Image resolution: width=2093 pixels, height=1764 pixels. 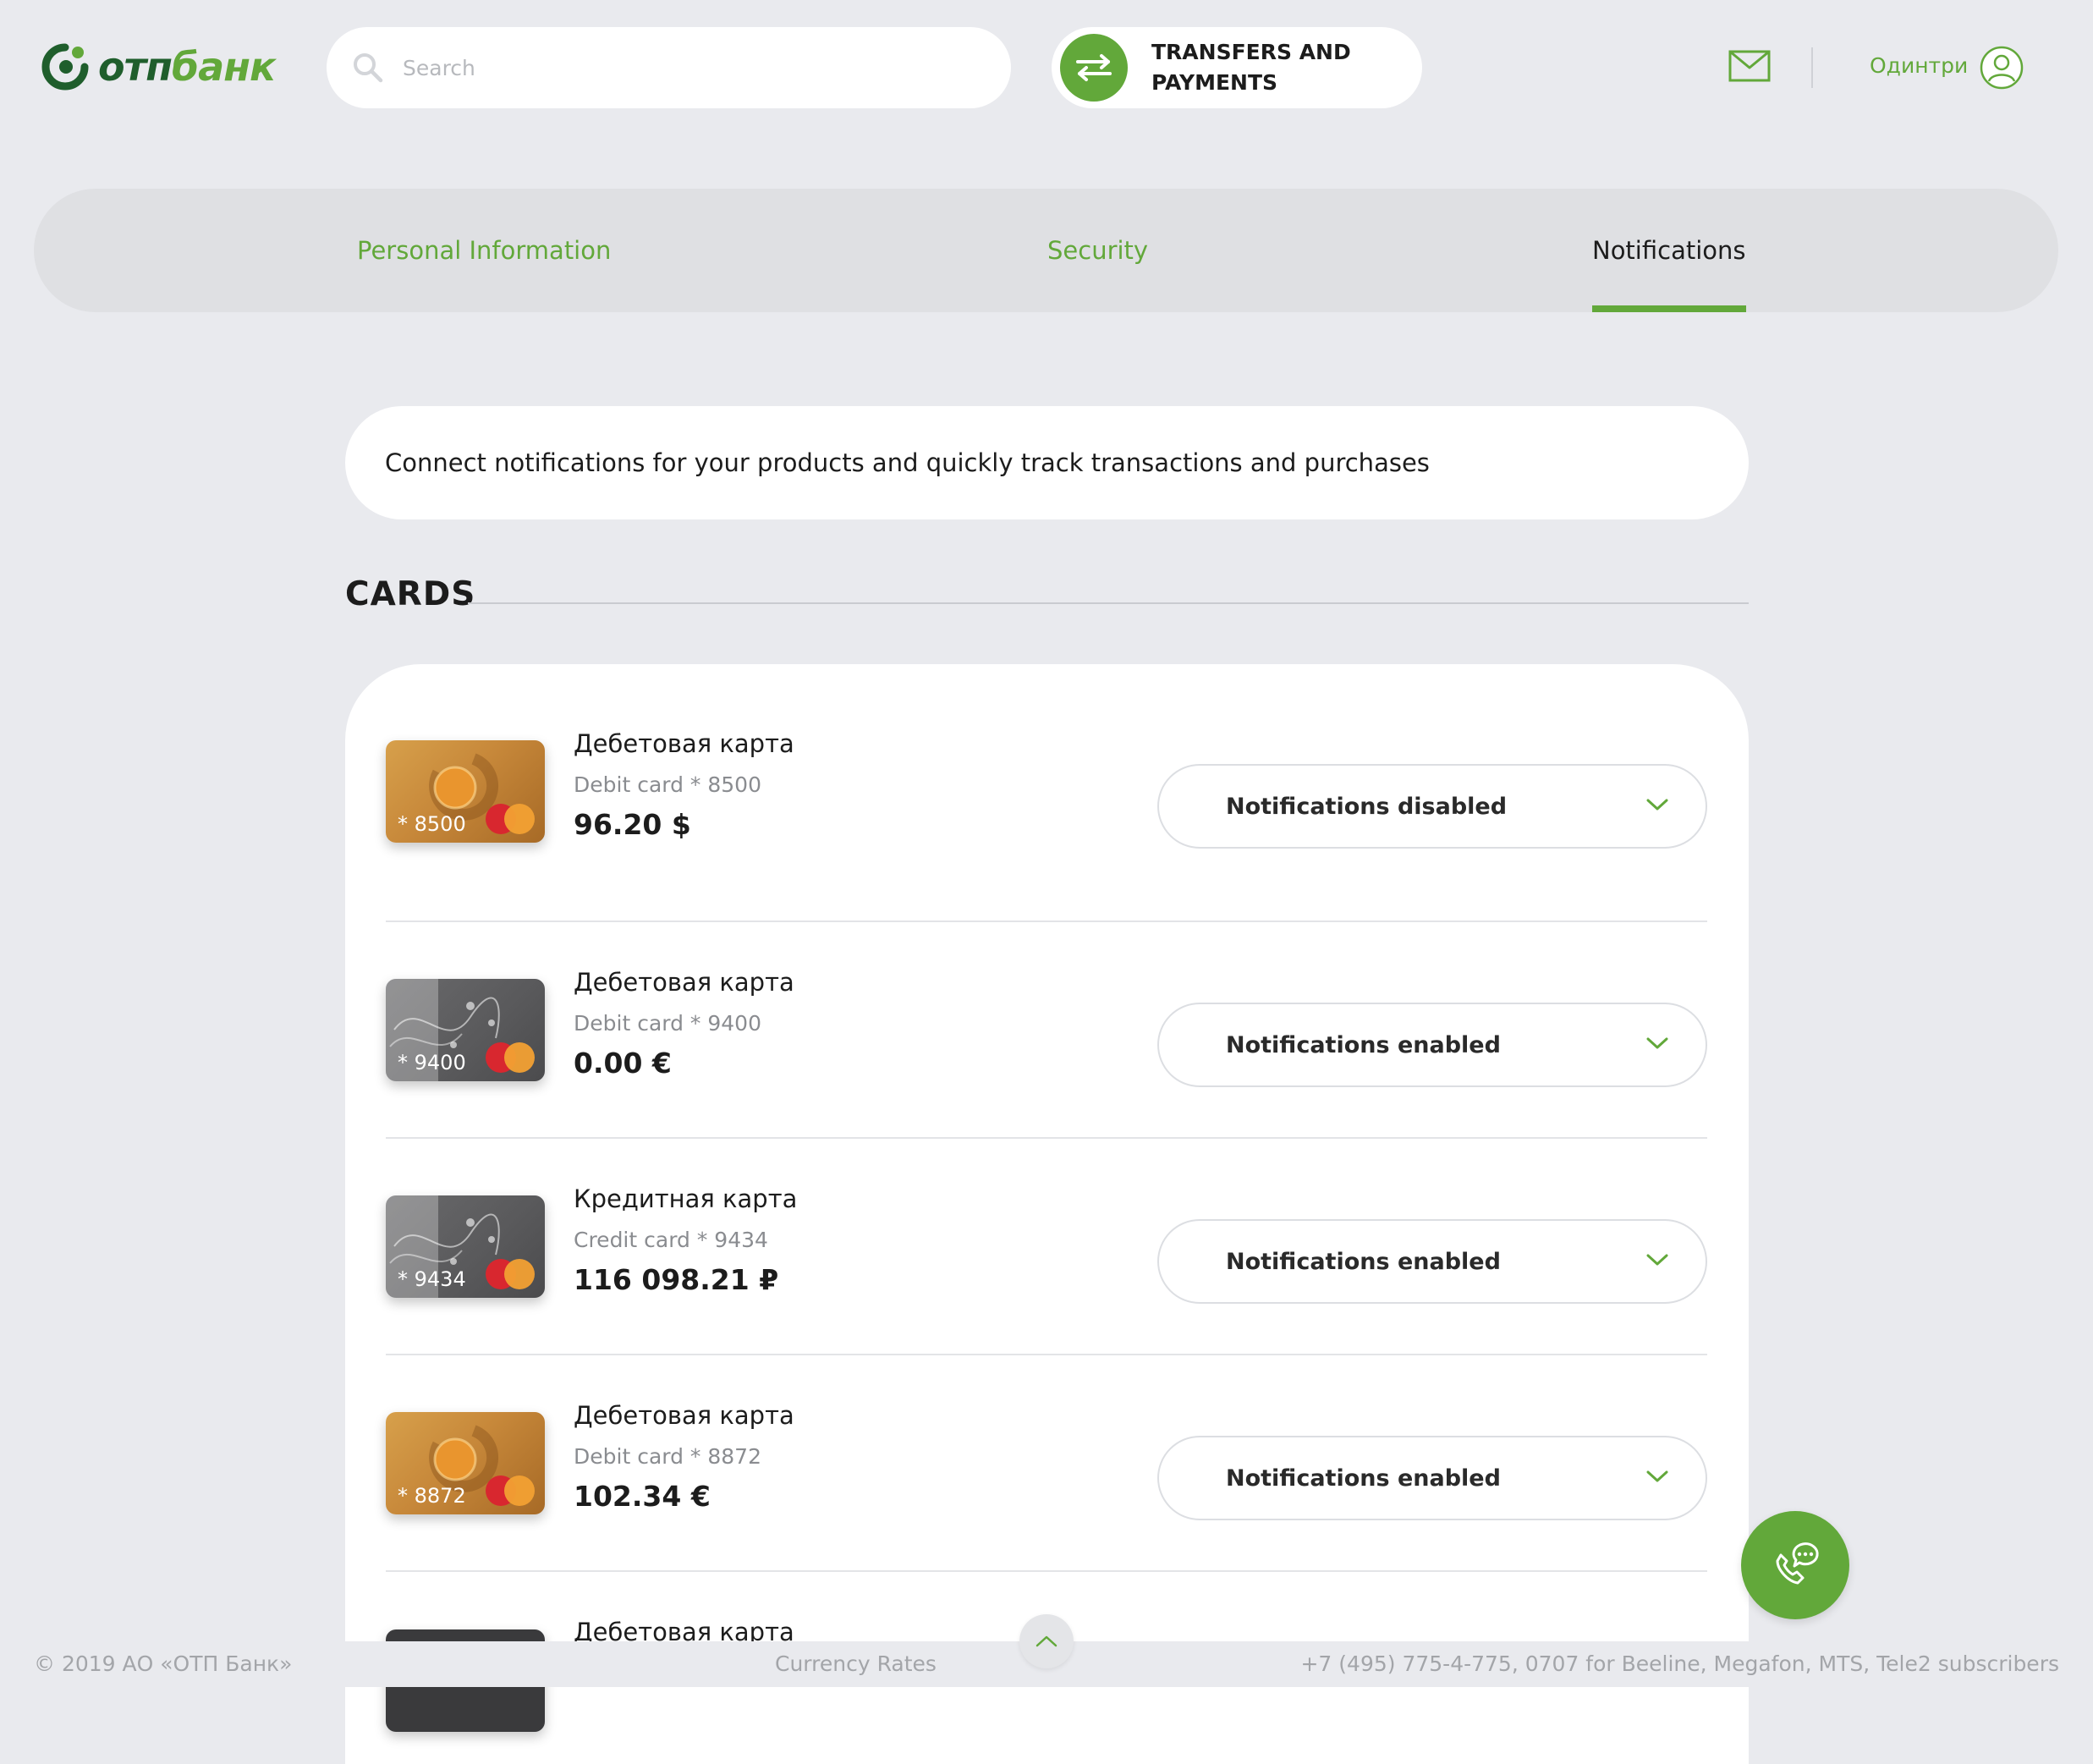 I want to click on scroll-to-top-button, so click(x=1046, y=1641).